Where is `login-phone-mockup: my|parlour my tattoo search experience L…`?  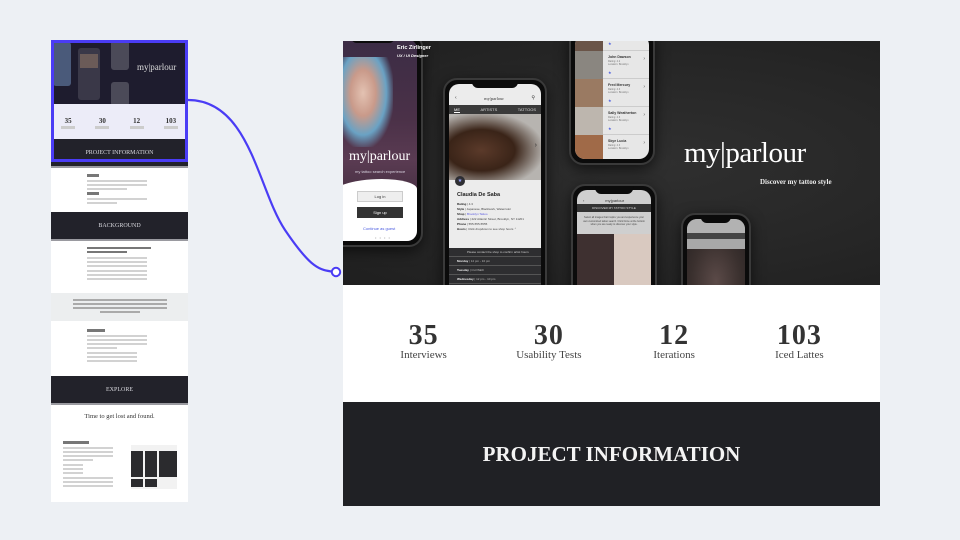
login-phone-mockup: my|parlour my tattoo search experience L… is located at coordinates (383, 144).